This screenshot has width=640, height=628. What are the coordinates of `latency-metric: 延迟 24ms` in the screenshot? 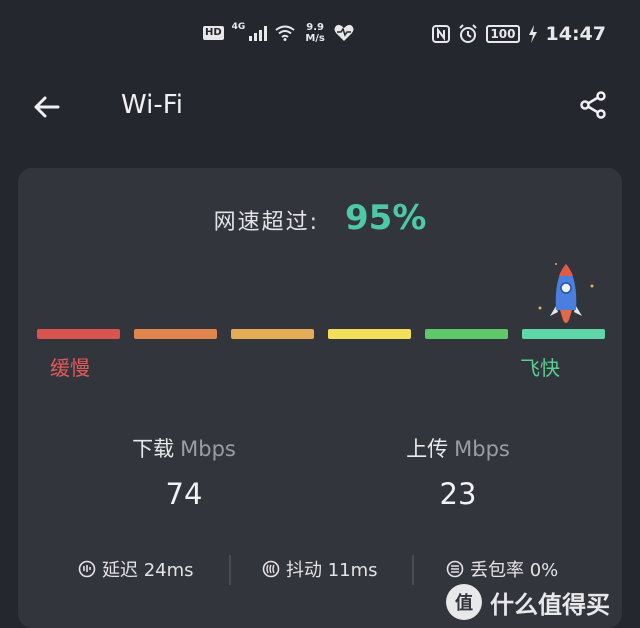 It's located at (136, 569).